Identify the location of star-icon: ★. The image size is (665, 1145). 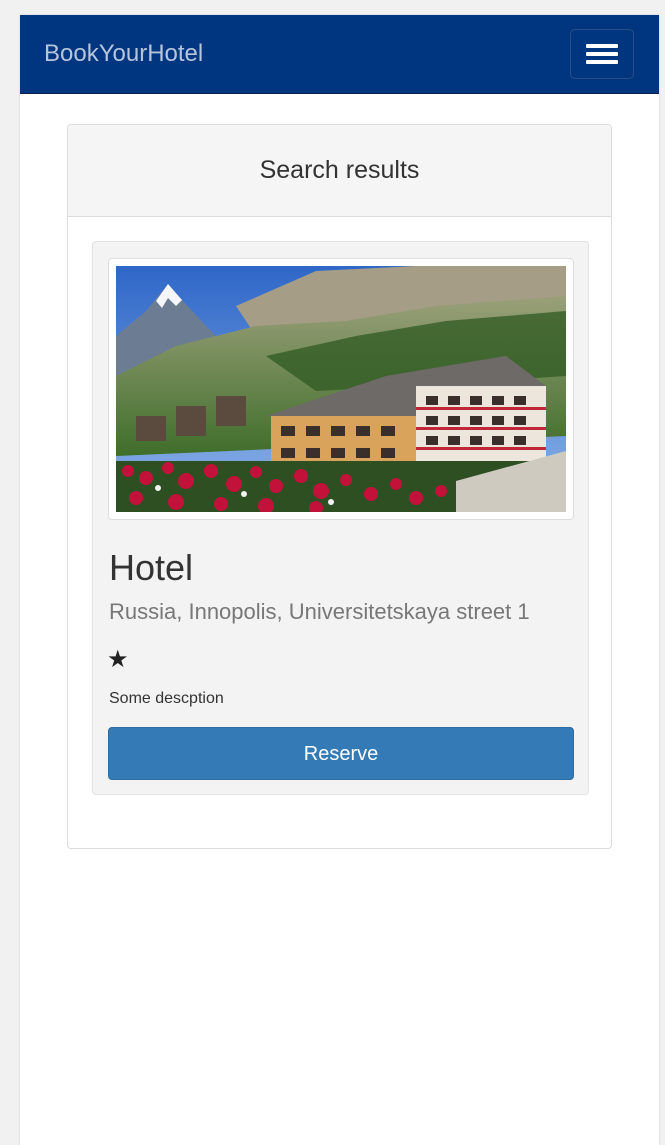
(118, 659).